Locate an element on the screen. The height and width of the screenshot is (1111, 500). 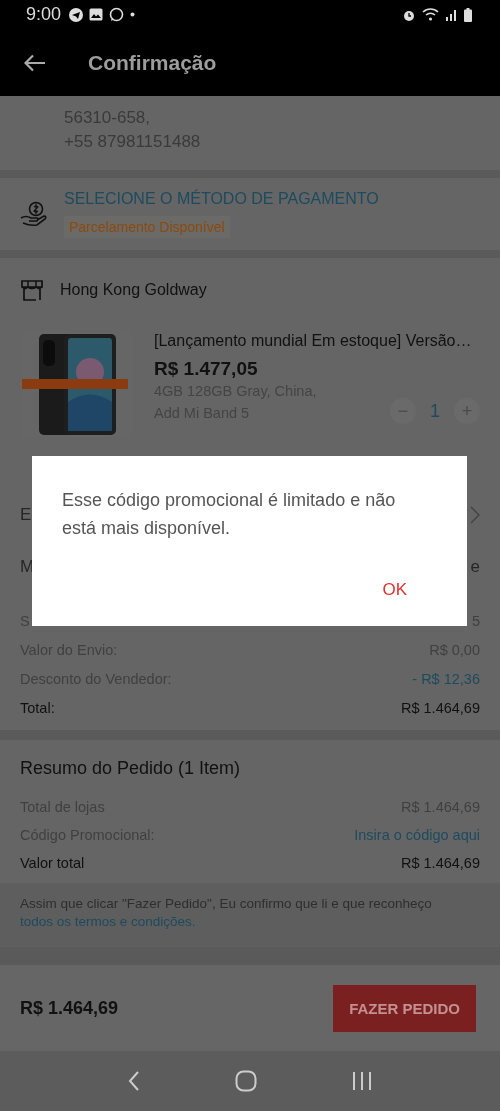
summary-value: R$ 1.464,69 is located at coordinates (440, 863).